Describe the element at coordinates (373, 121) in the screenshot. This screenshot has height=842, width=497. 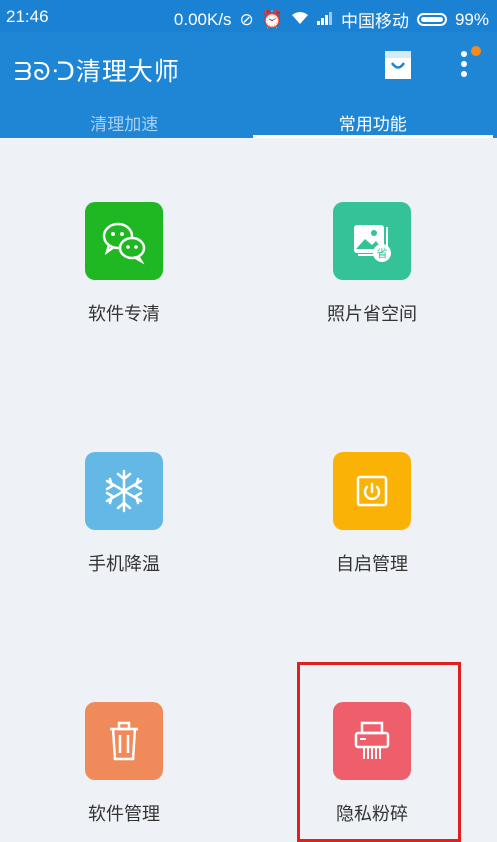
I see `tab-common-functions: 常用功能` at that location.